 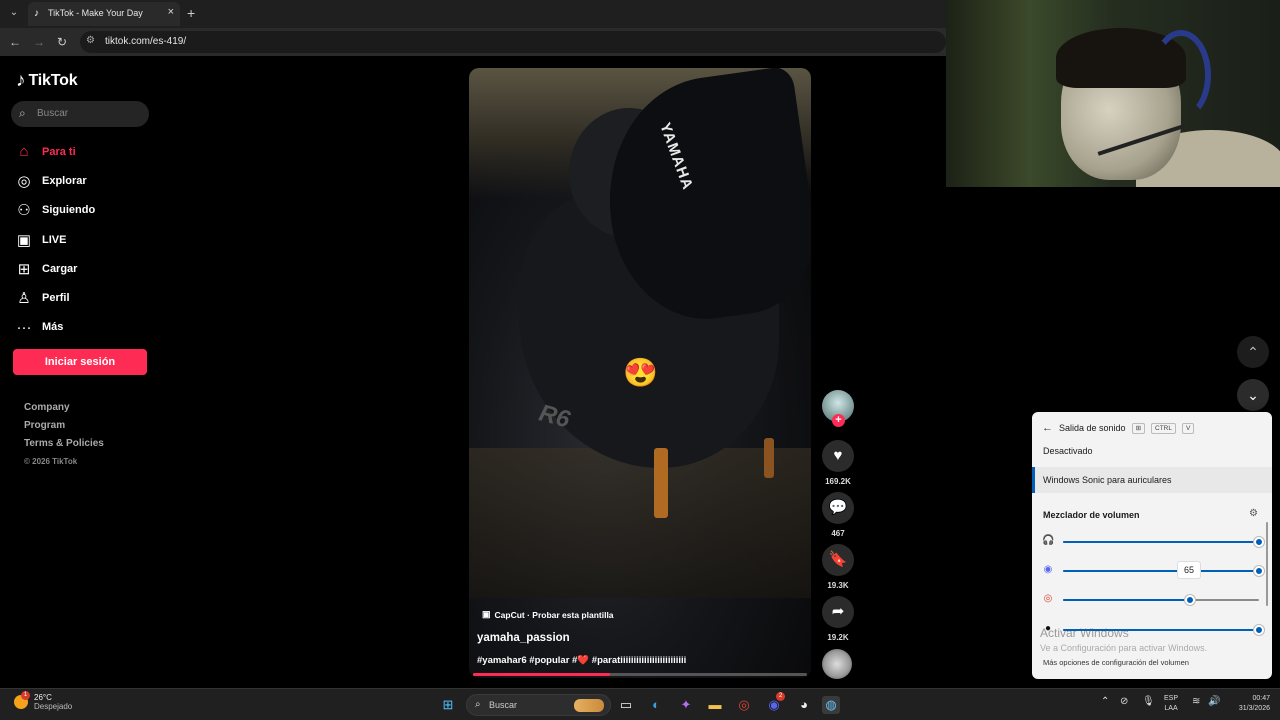 What do you see at coordinates (804, 705) in the screenshot?
I see `app-icon: ◕` at bounding box center [804, 705].